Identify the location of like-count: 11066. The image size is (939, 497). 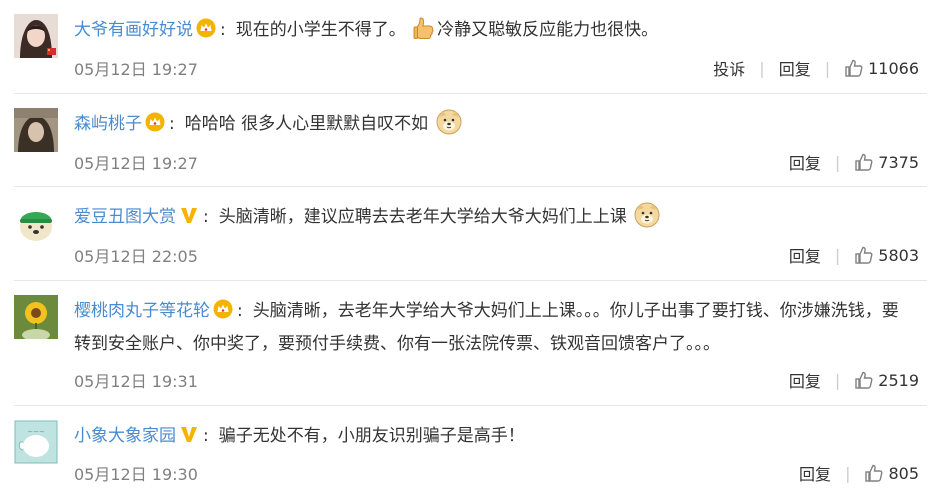
(893, 68).